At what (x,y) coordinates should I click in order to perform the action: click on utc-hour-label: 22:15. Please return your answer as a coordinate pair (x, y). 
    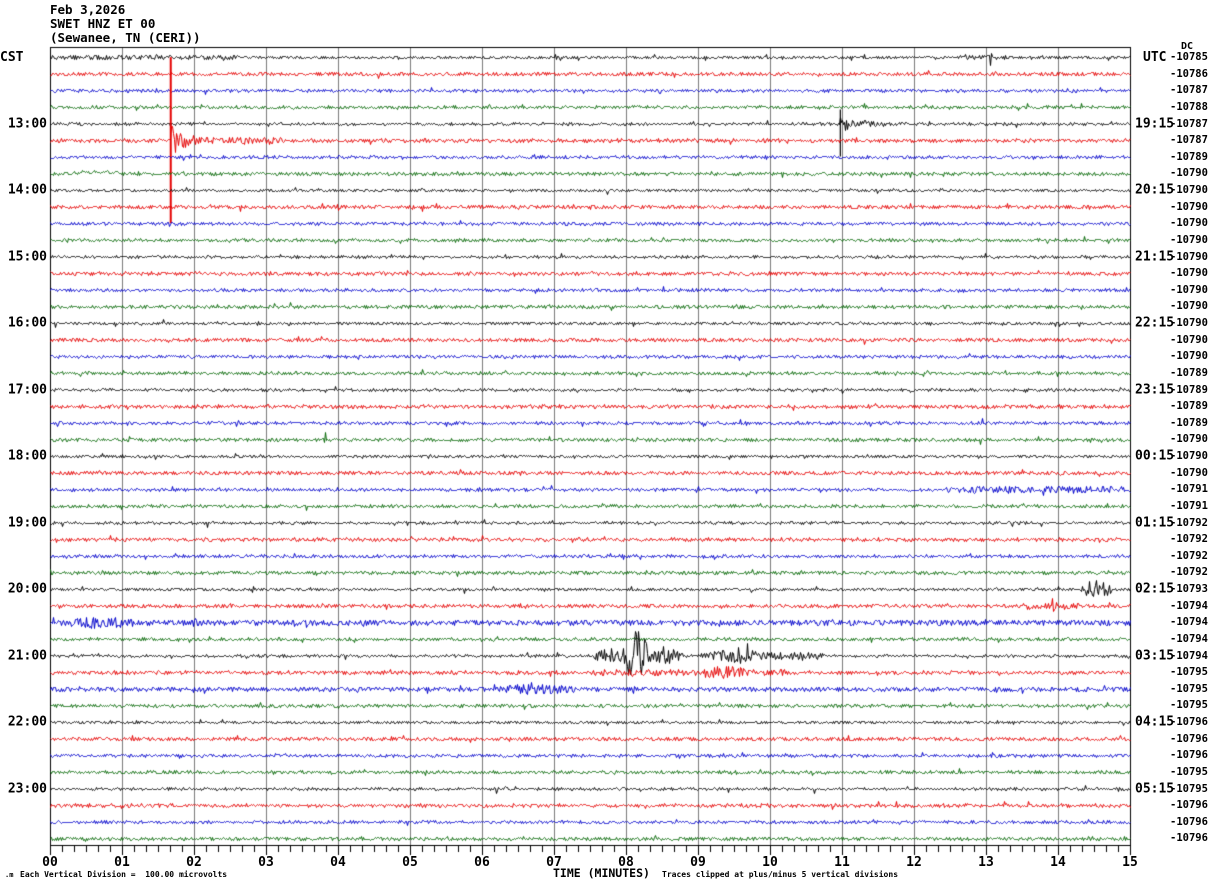
    Looking at the image, I should click on (1155, 323).